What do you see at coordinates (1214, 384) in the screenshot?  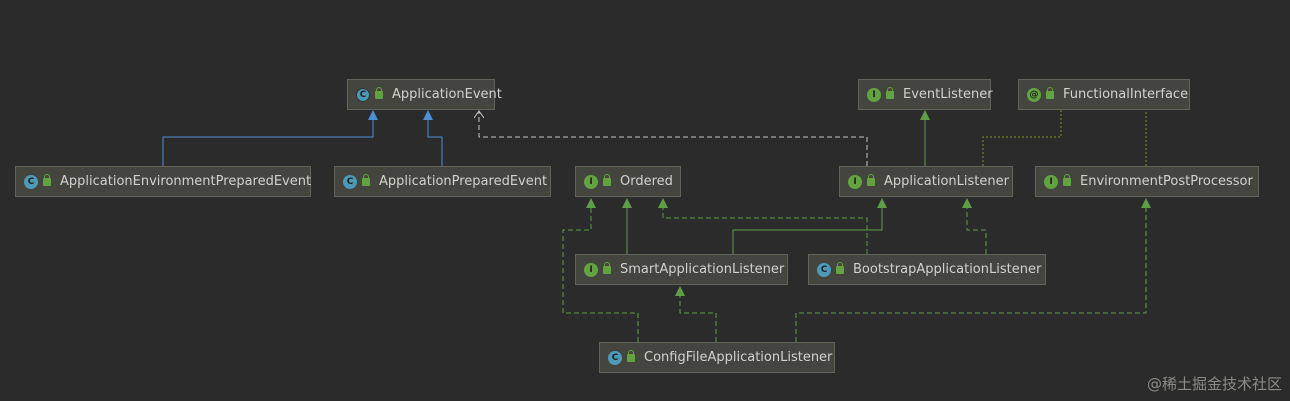 I see `watermark-text: @稀土掘金技术社区` at bounding box center [1214, 384].